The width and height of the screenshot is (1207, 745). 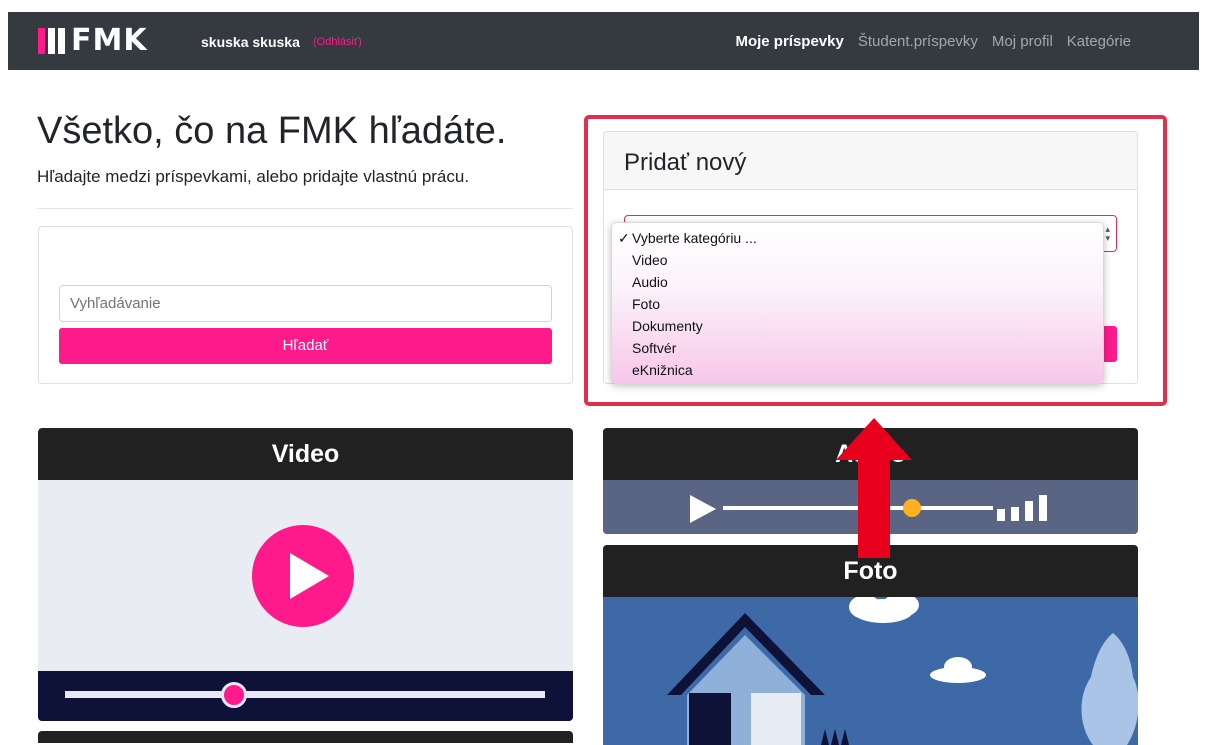 I want to click on divider, so click(x=305, y=208).